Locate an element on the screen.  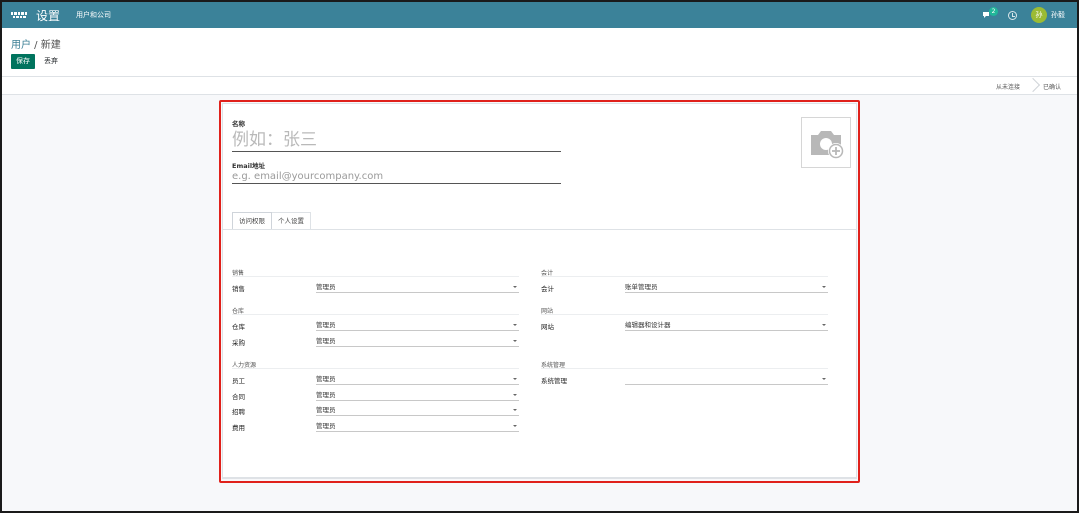
status-never-connected: 从未连接 is located at coordinates (1008, 86).